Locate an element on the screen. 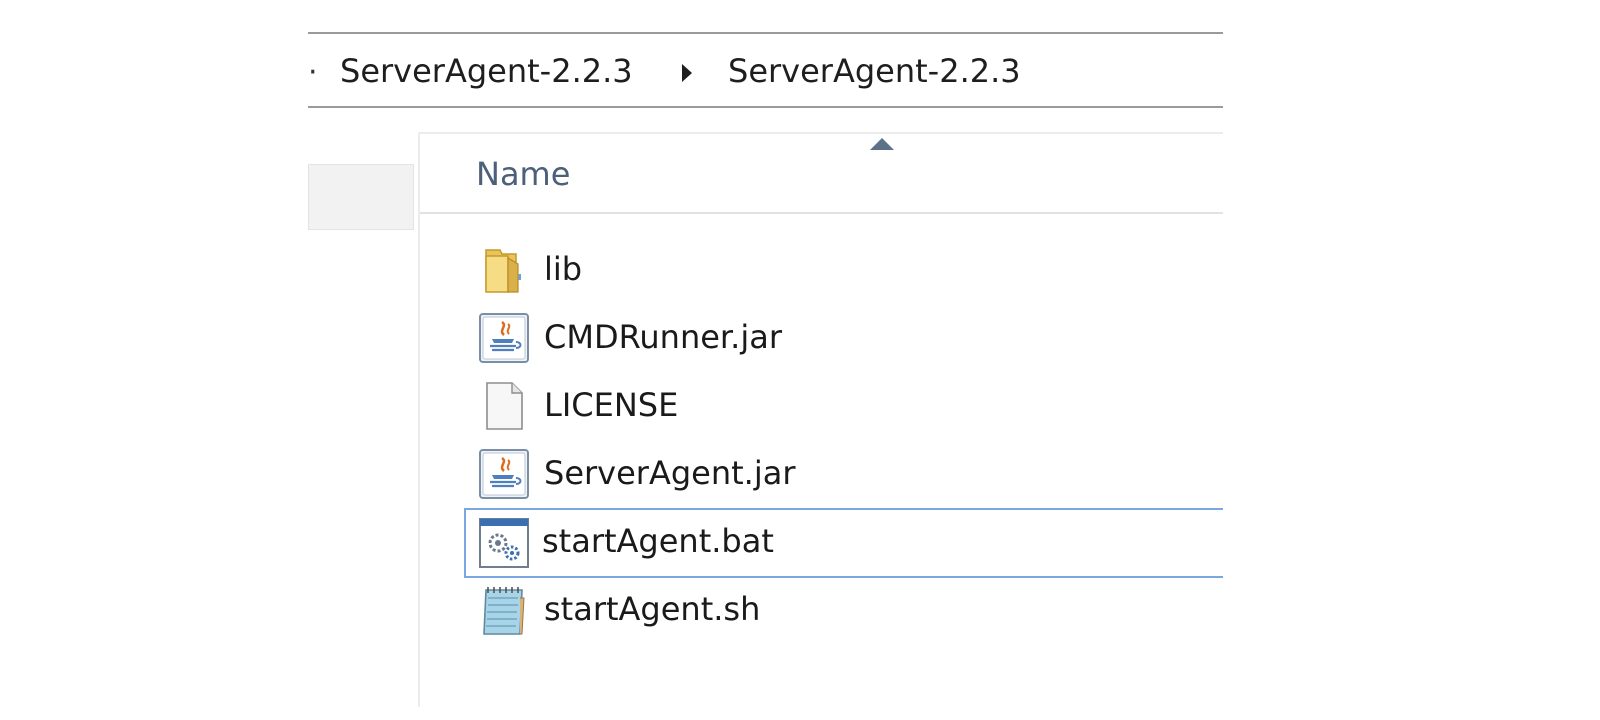 This screenshot has width=1600, height=720. breadcrumb-serveragent-parent: ServerAgent-2.2.3 is located at coordinates (486, 71).